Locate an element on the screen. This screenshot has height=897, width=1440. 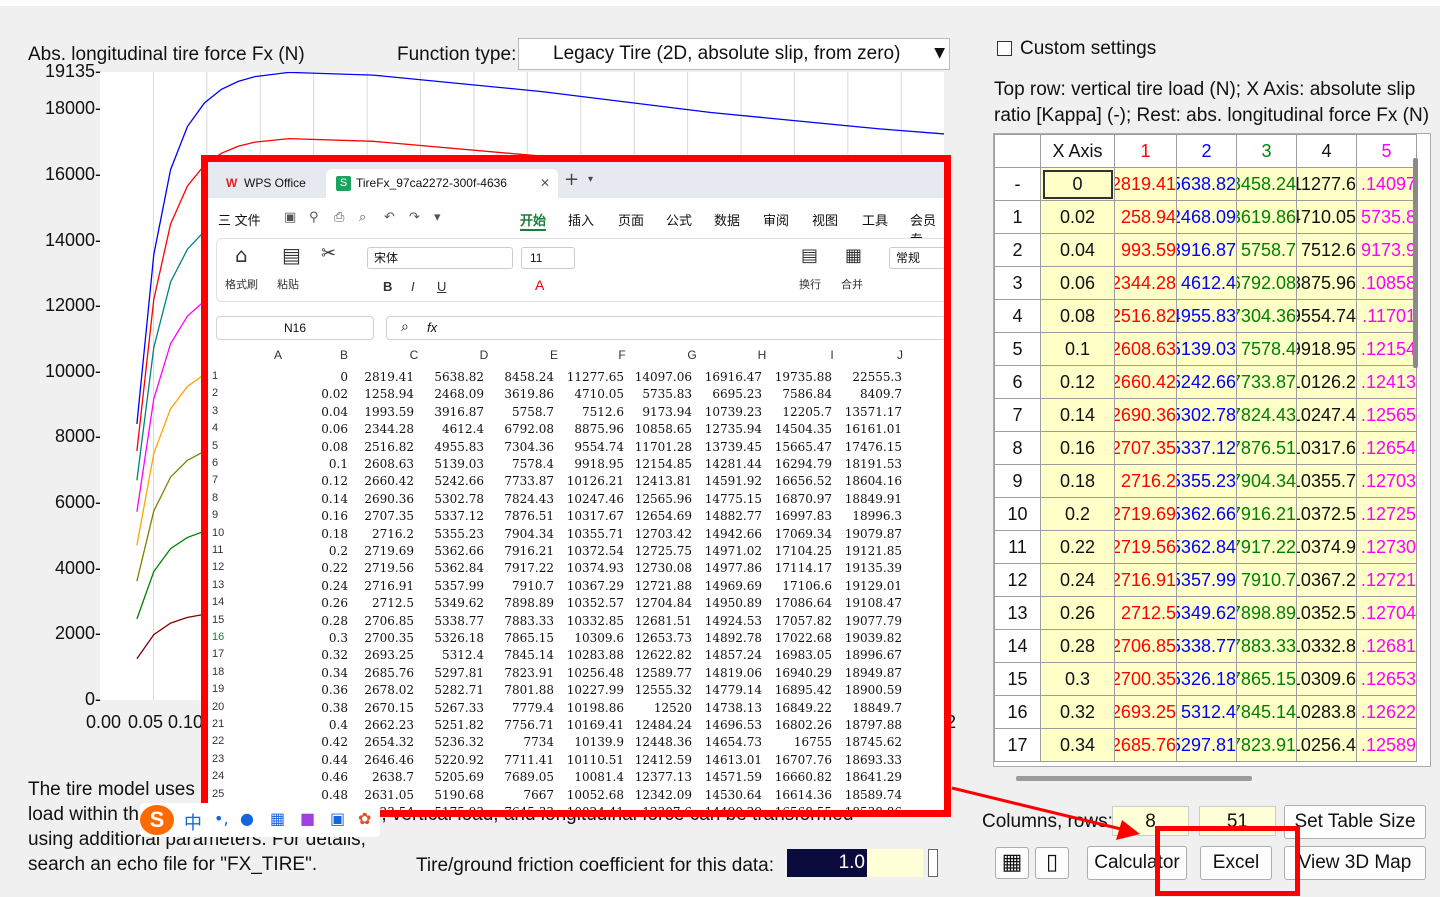
sheet-cell: 12703.42 is located at coordinates (658, 534).